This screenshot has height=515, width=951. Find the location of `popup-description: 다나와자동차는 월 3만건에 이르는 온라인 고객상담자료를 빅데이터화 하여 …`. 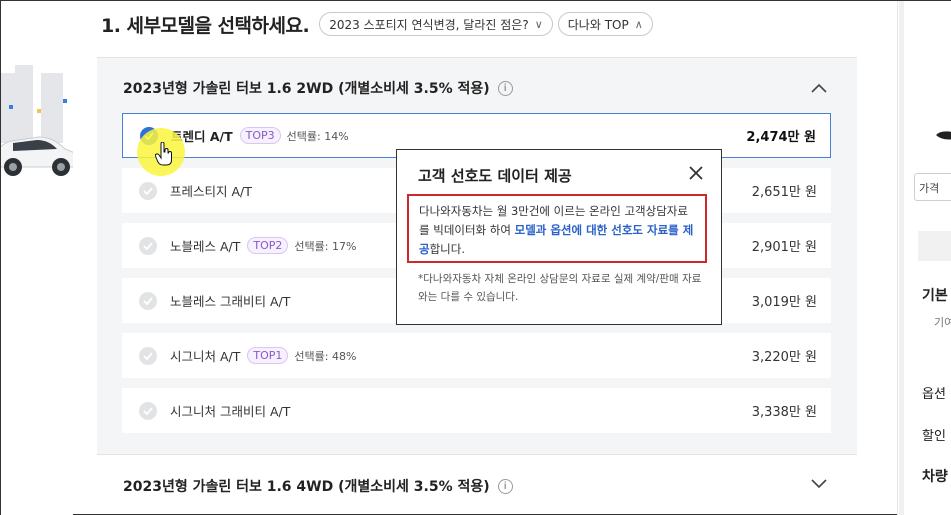

popup-description: 다나와자동차는 월 3만건에 이르는 온라인 고객상담자료를 빅데이터화 하여 … is located at coordinates (557, 228).